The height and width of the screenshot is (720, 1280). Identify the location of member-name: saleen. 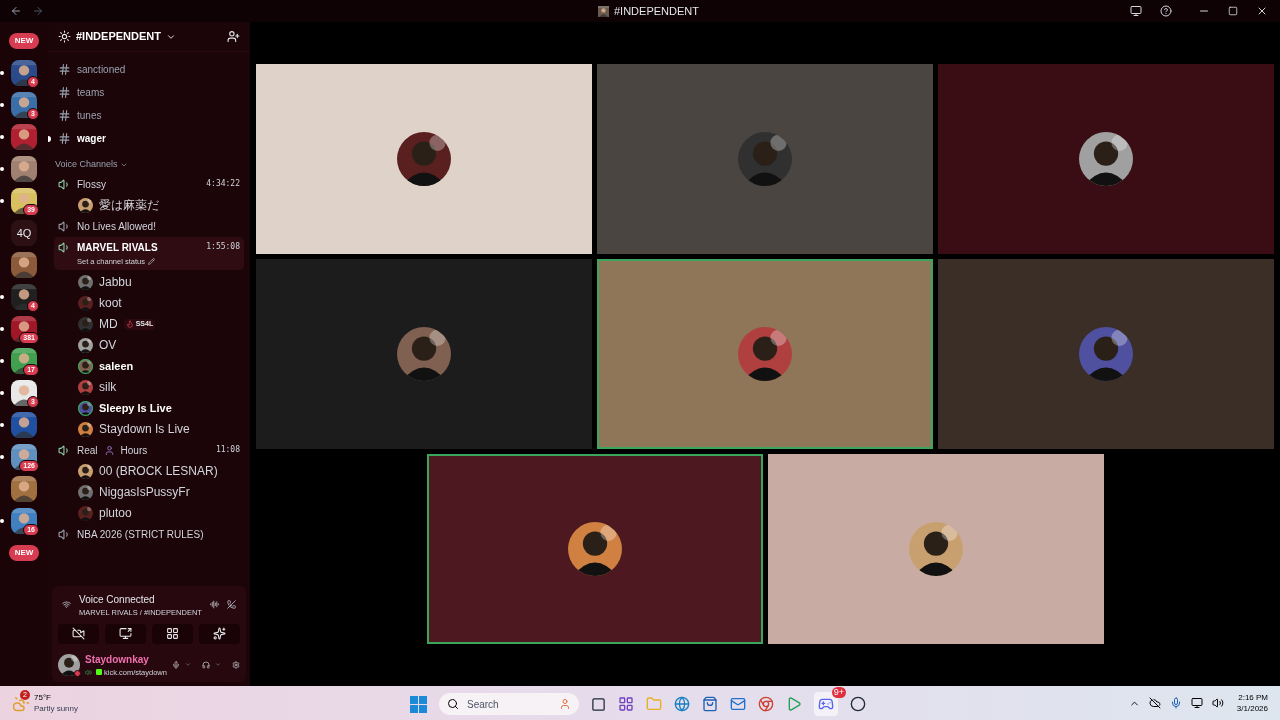
(116, 366).